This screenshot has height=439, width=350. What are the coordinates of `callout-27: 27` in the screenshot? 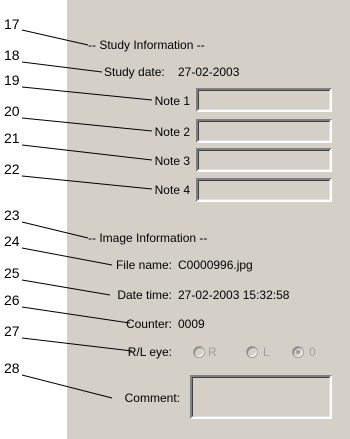 It's located at (12, 331).